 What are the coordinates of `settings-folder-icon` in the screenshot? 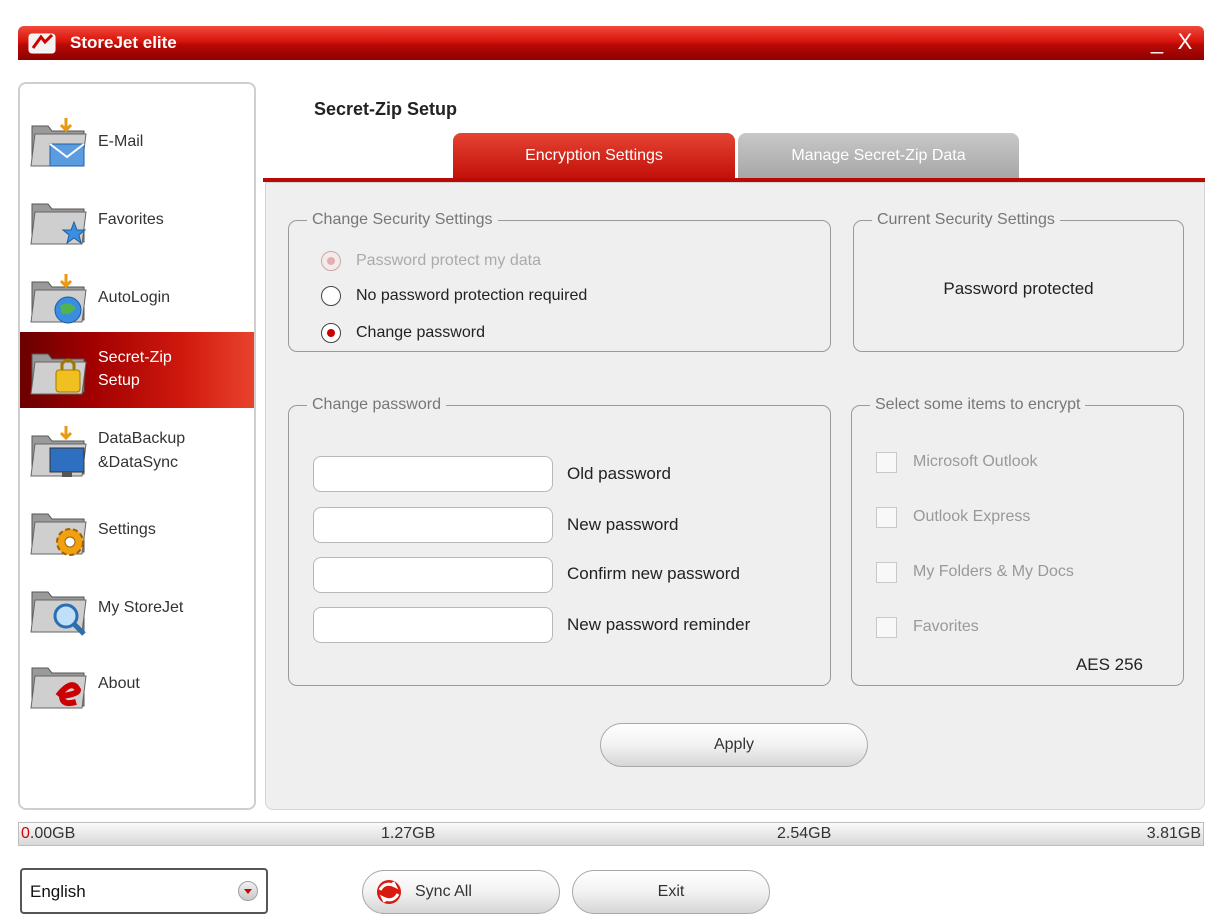 It's located at (58, 534).